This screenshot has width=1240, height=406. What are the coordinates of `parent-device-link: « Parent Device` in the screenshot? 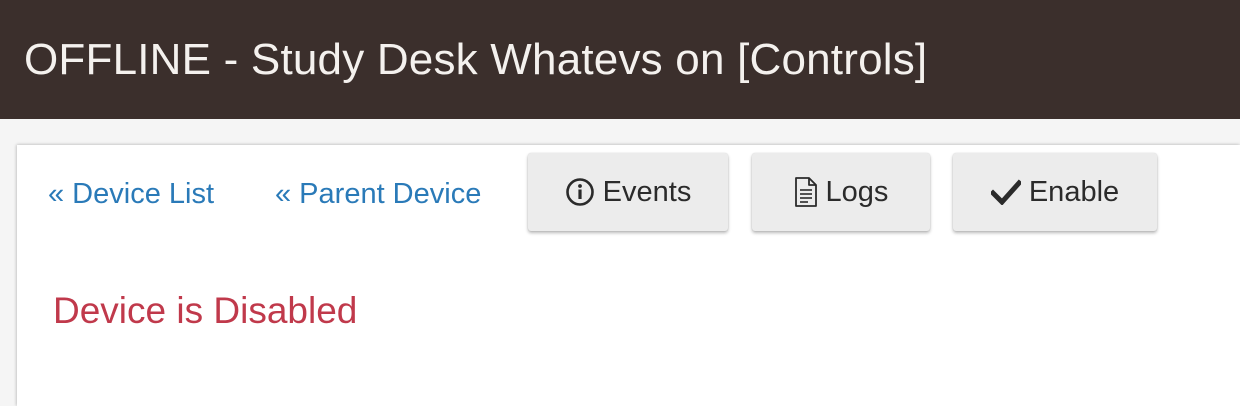 It's located at (378, 194).